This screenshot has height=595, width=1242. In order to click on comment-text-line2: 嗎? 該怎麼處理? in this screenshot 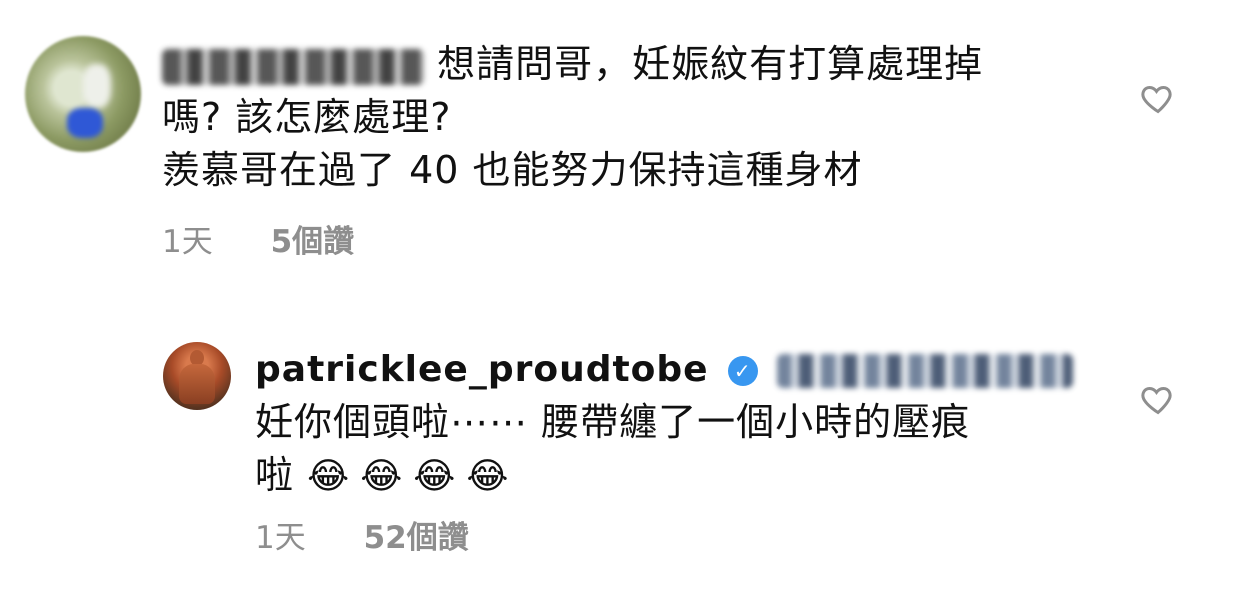, I will do `click(307, 117)`.